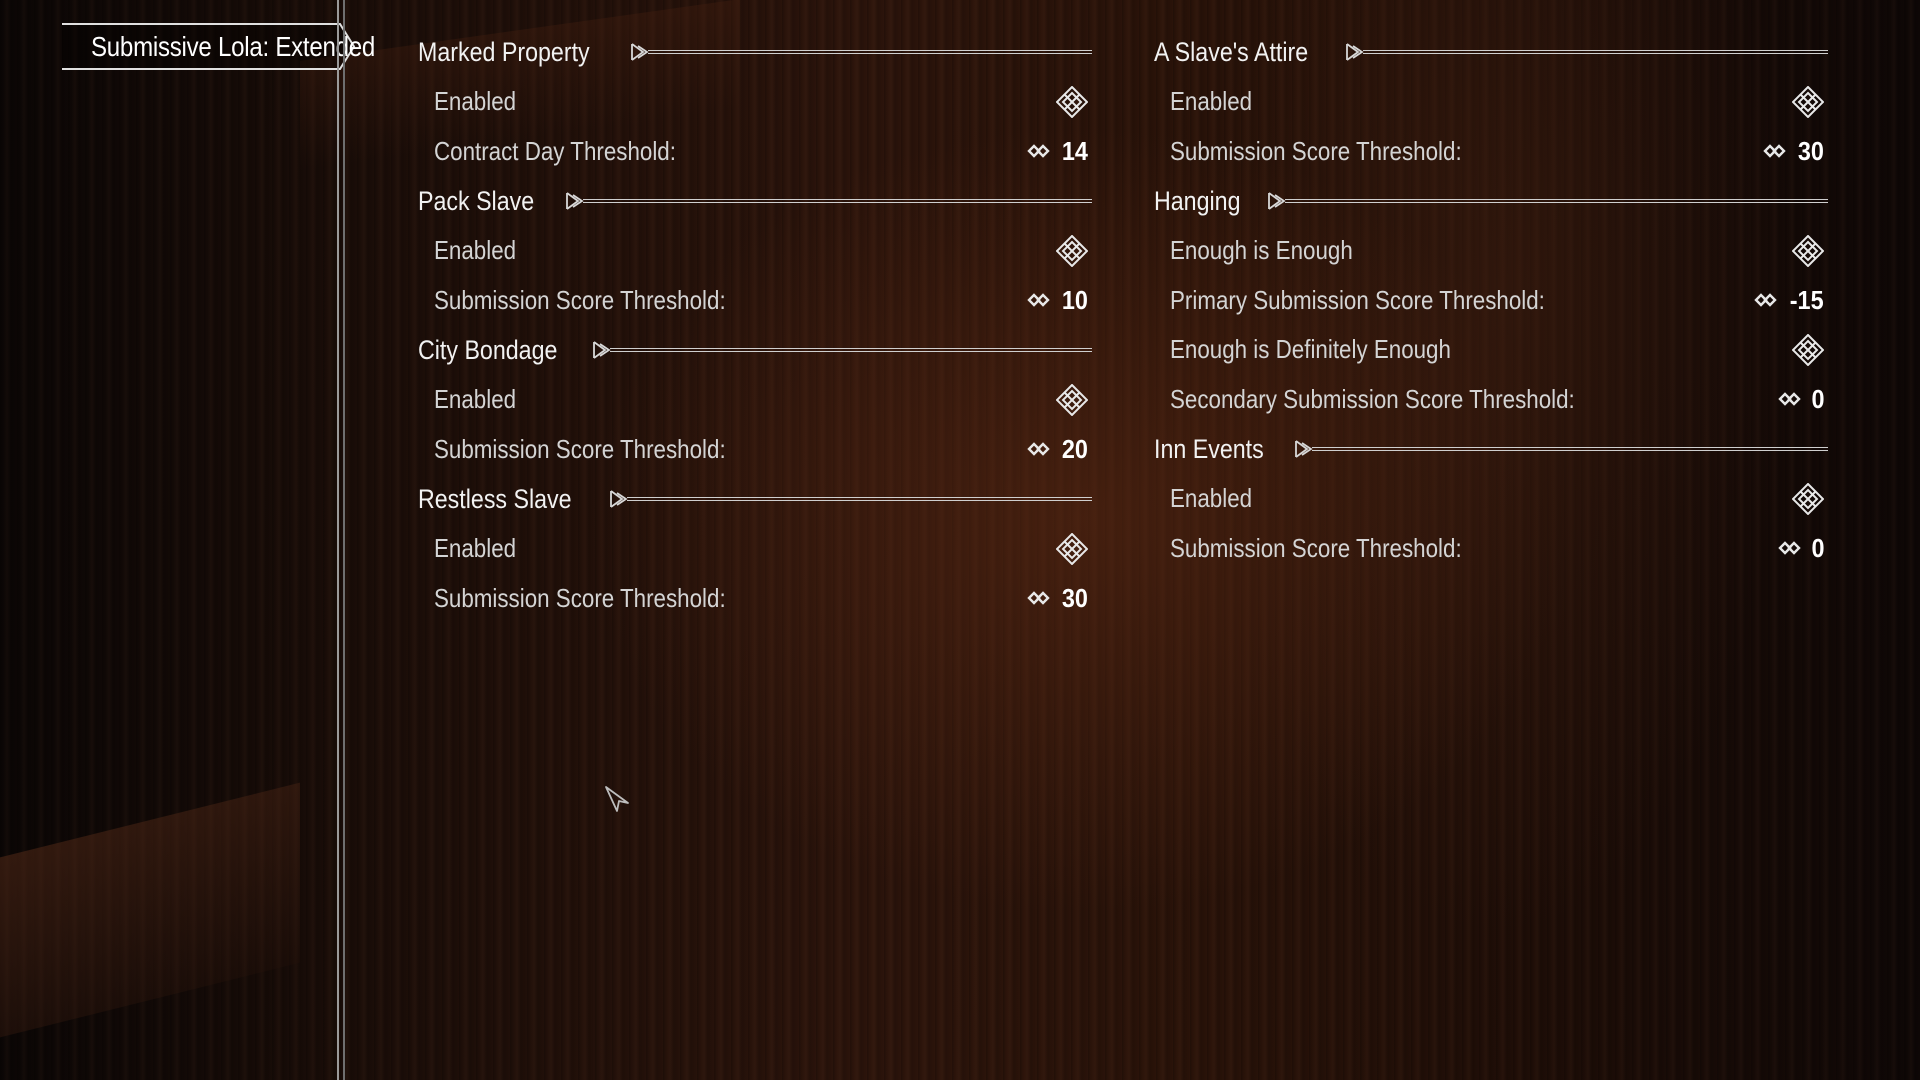  Describe the element at coordinates (476, 200) in the screenshot. I see `section-title: Pack Slave` at that location.